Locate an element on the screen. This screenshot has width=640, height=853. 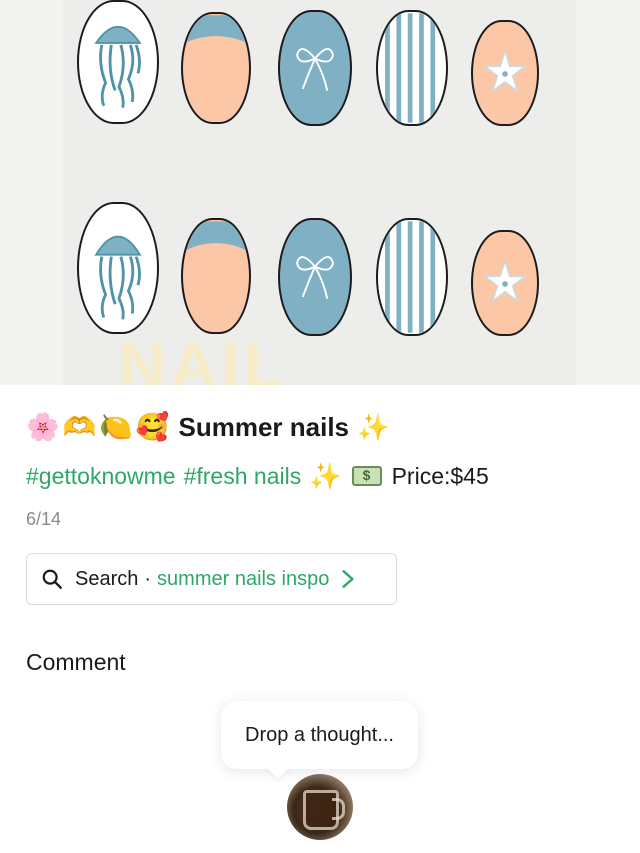
related-search-button: Search · summer nails inspo is located at coordinates (211, 579).